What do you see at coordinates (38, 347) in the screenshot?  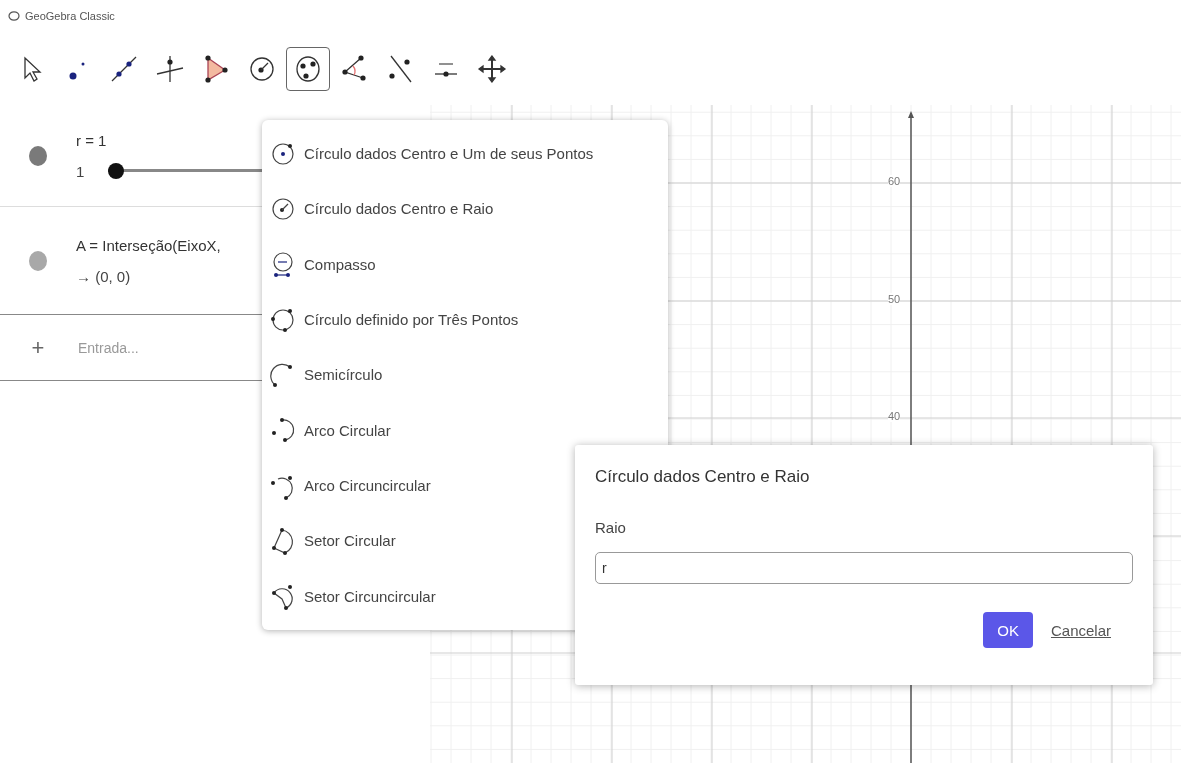 I see `add-symbol: +` at bounding box center [38, 347].